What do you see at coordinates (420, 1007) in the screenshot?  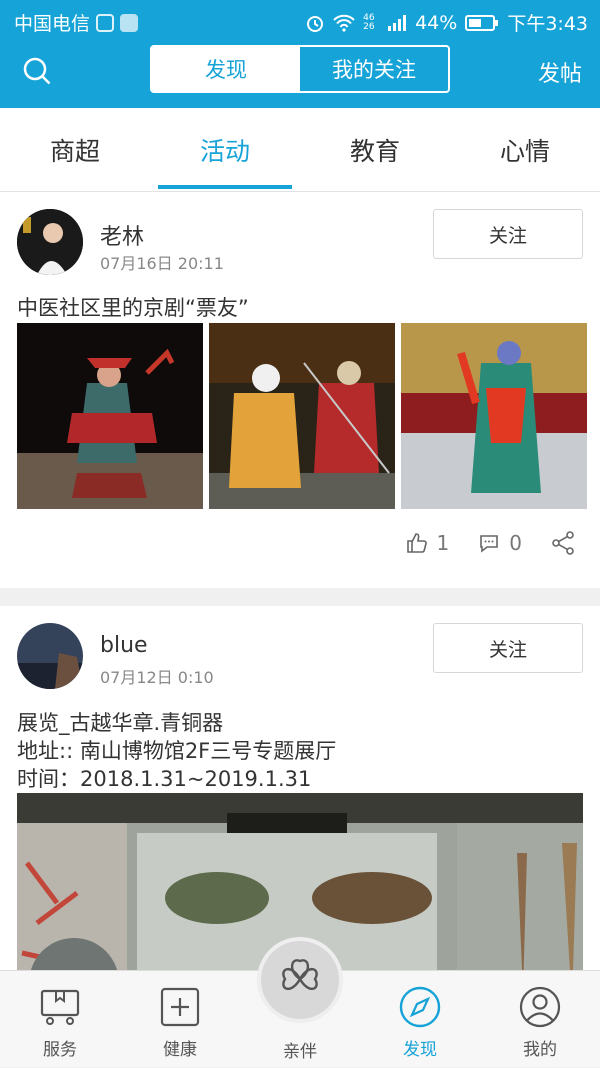 I see `compass-icon` at bounding box center [420, 1007].